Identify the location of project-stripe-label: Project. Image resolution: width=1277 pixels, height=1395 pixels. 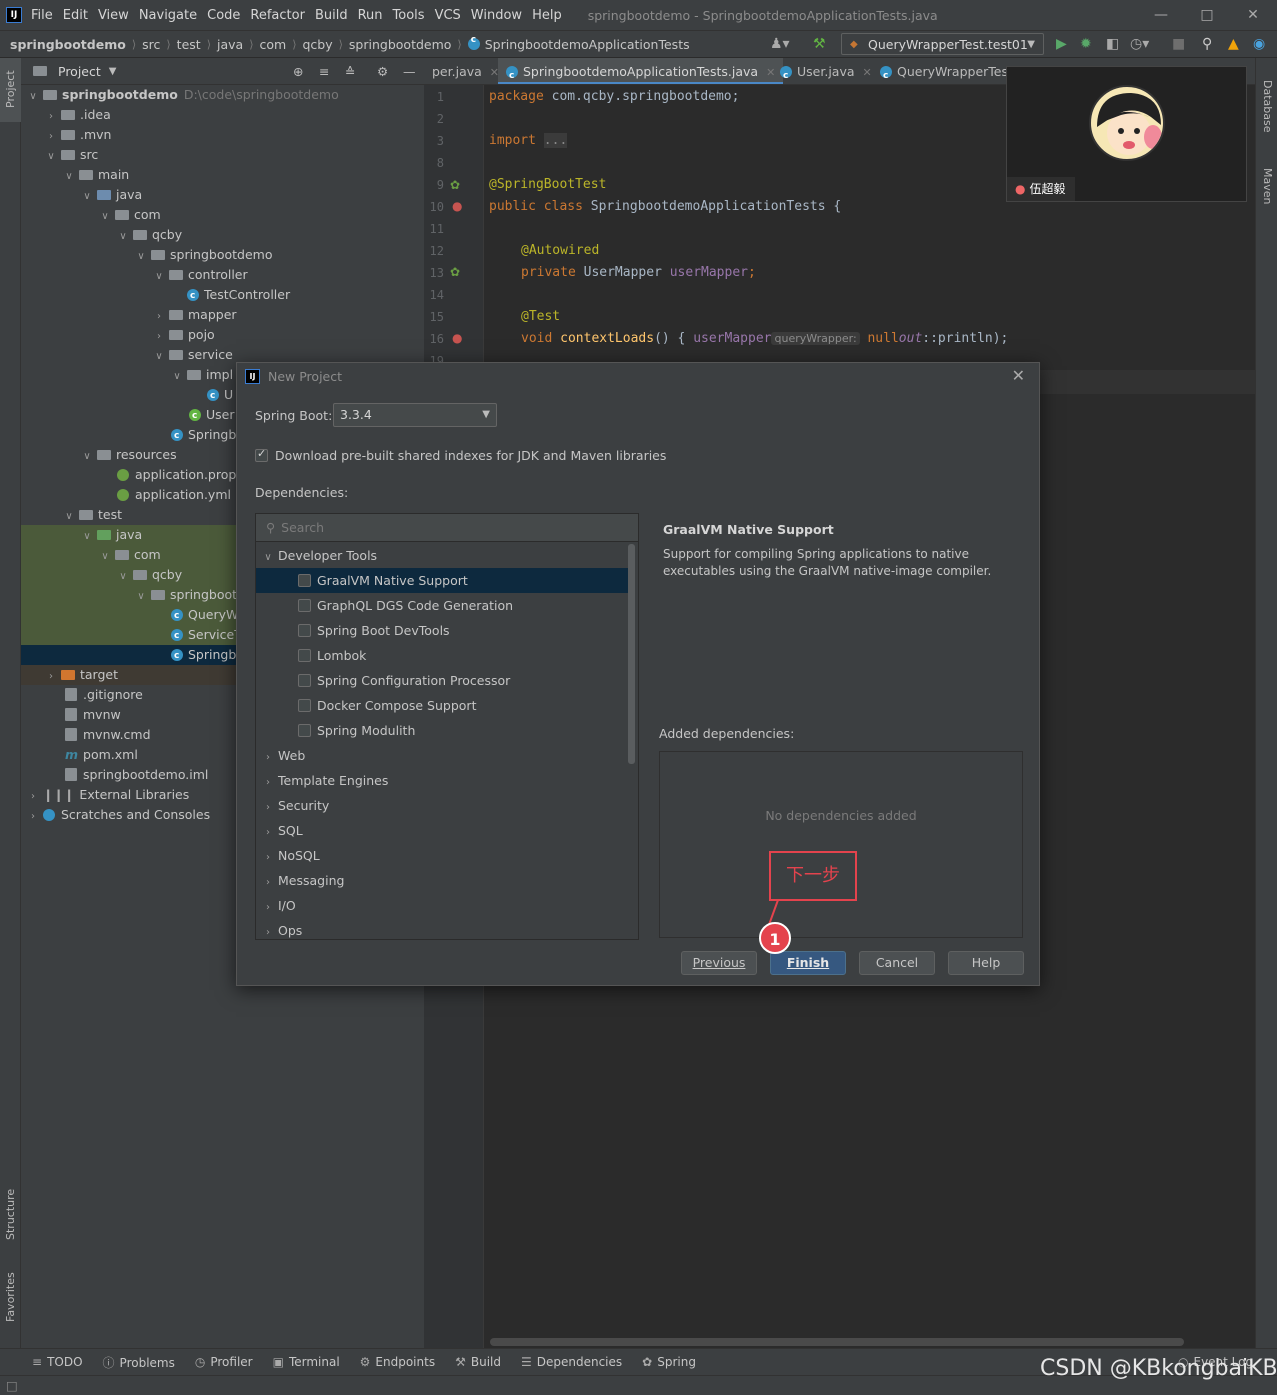
(10, 89).